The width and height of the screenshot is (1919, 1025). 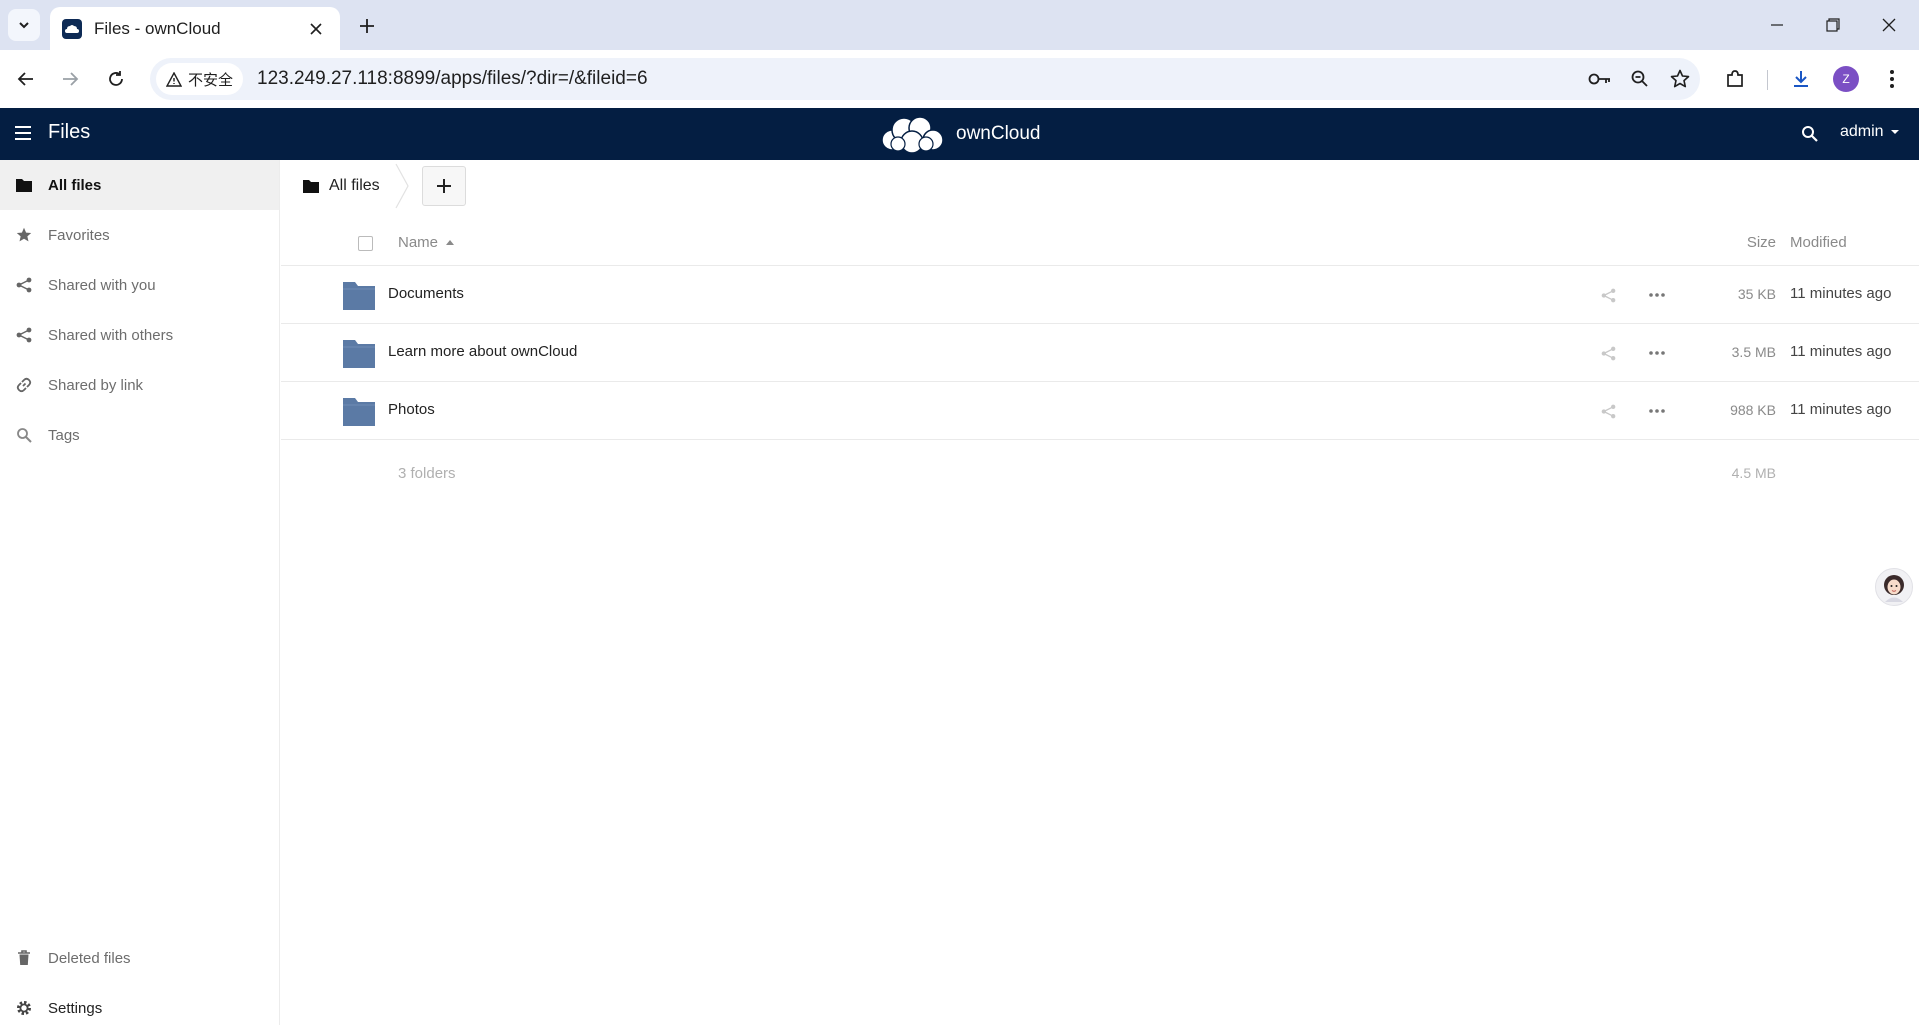 What do you see at coordinates (24, 235) in the screenshot?
I see `star-icon` at bounding box center [24, 235].